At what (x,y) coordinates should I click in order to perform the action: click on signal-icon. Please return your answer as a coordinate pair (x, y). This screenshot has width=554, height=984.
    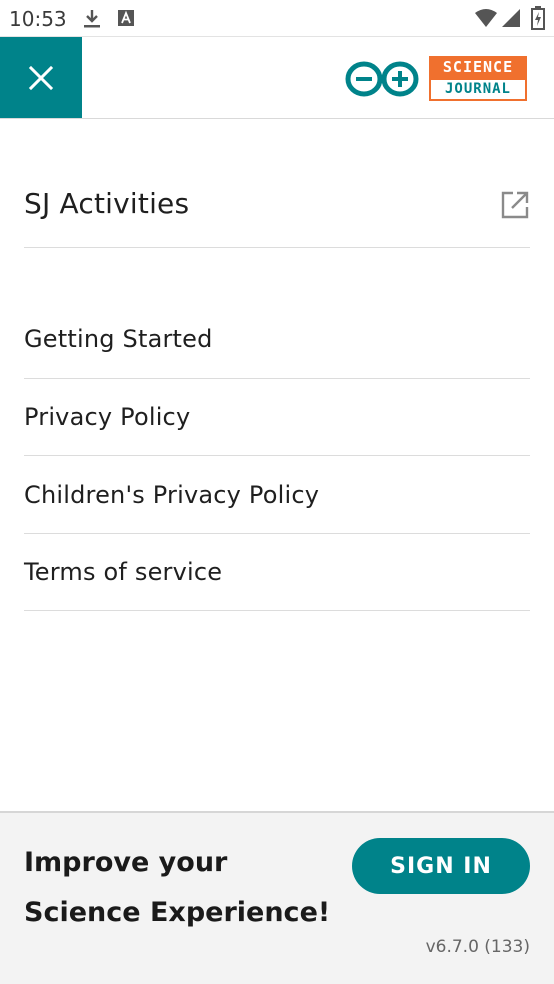
    Looking at the image, I should click on (511, 18).